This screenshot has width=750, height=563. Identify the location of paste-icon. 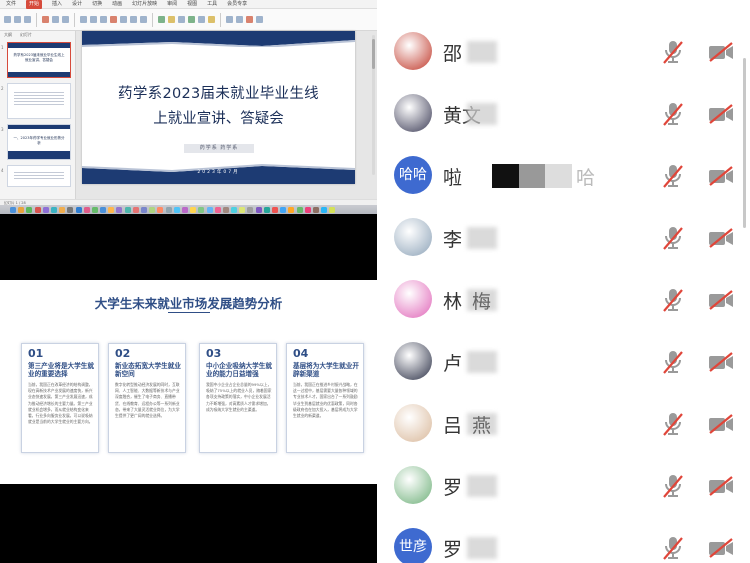
(7, 19).